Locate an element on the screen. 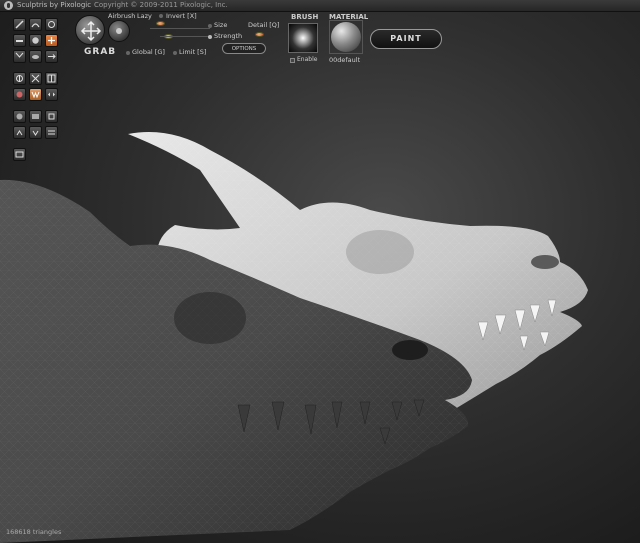 The width and height of the screenshot is (640, 543). detail-label: Detail [Q] is located at coordinates (264, 25).